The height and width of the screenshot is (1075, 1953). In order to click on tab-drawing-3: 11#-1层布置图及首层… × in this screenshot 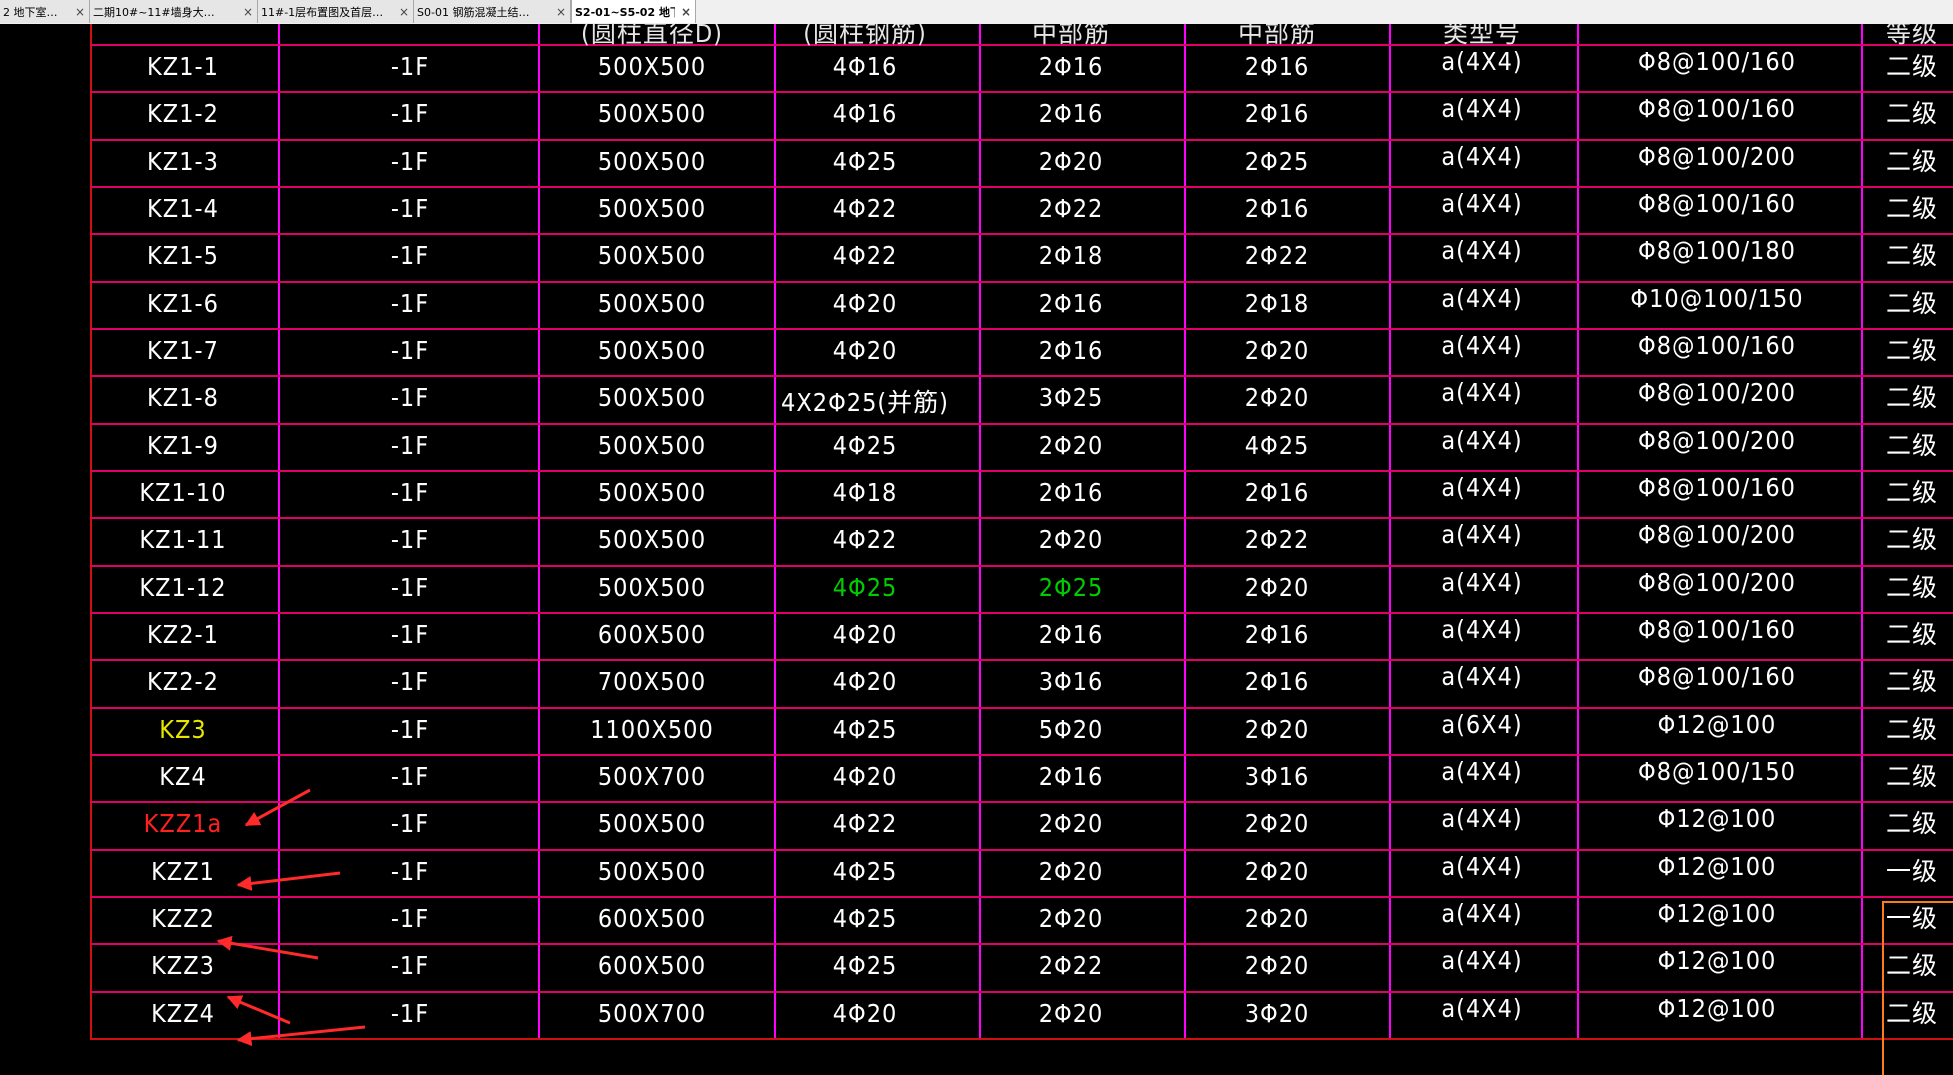, I will do `click(336, 11)`.